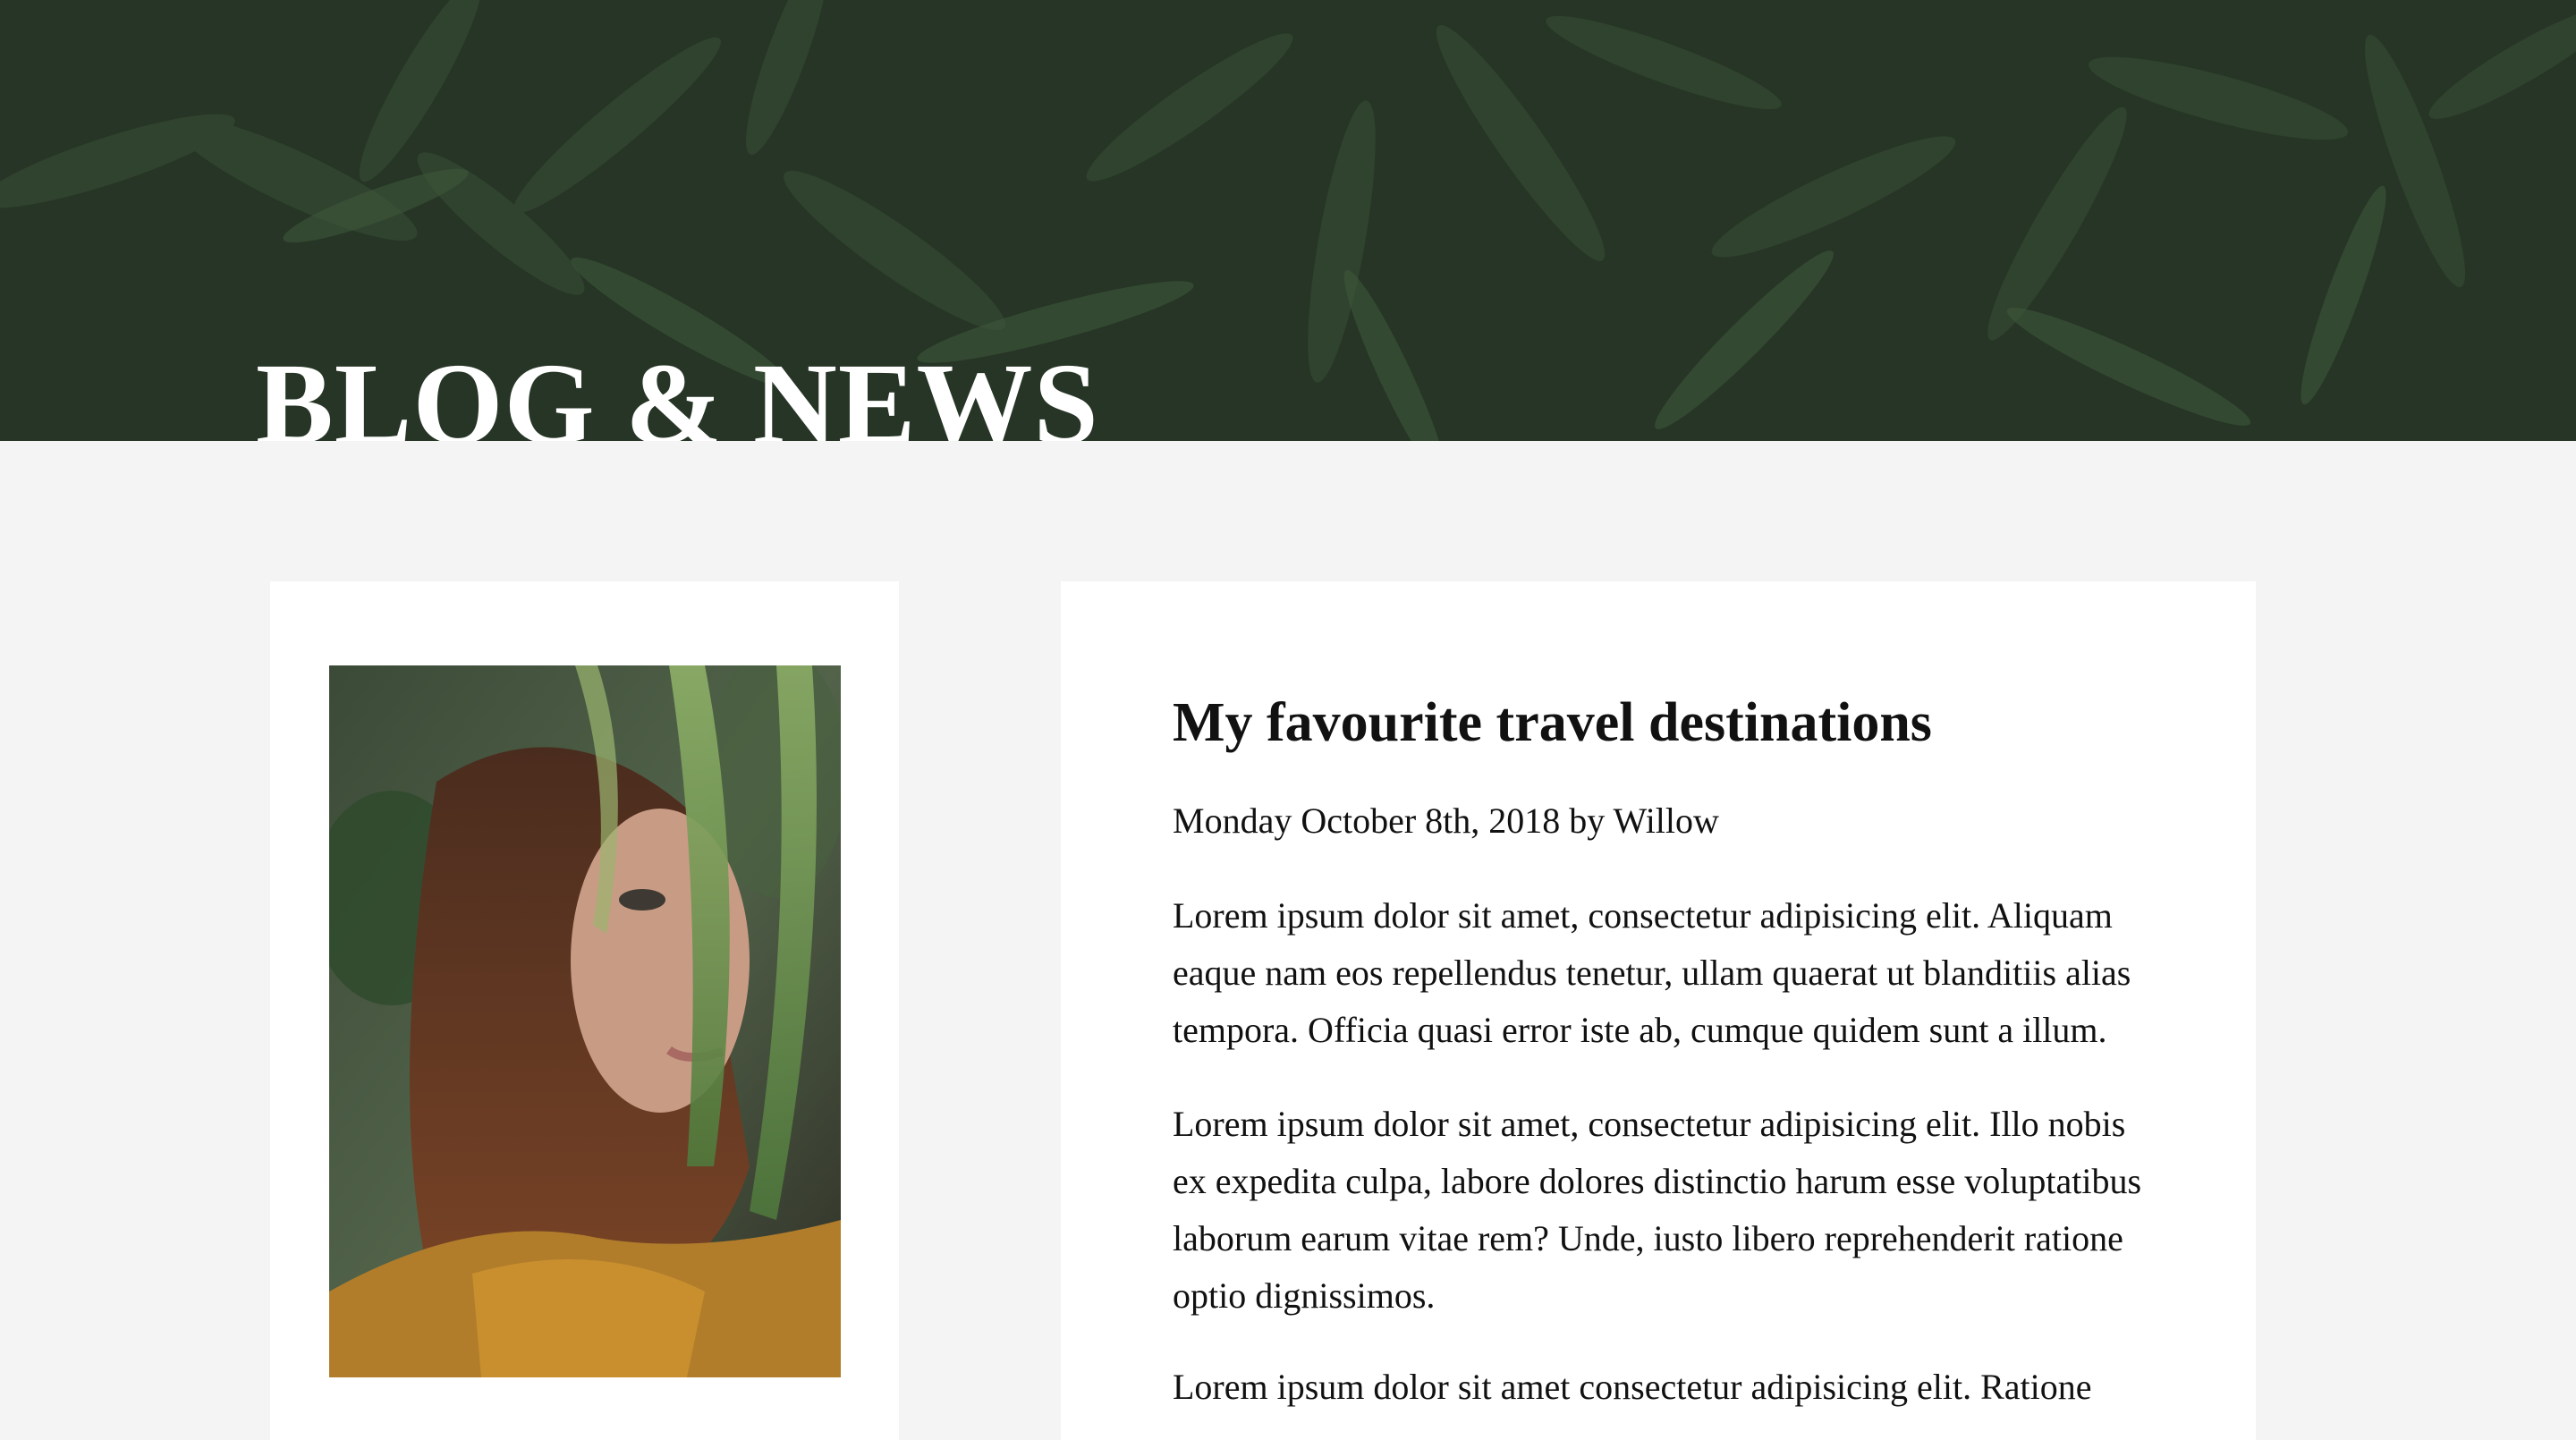  Describe the element at coordinates (1552, 722) in the screenshot. I see `post-title: My favourite travel destinations` at that location.